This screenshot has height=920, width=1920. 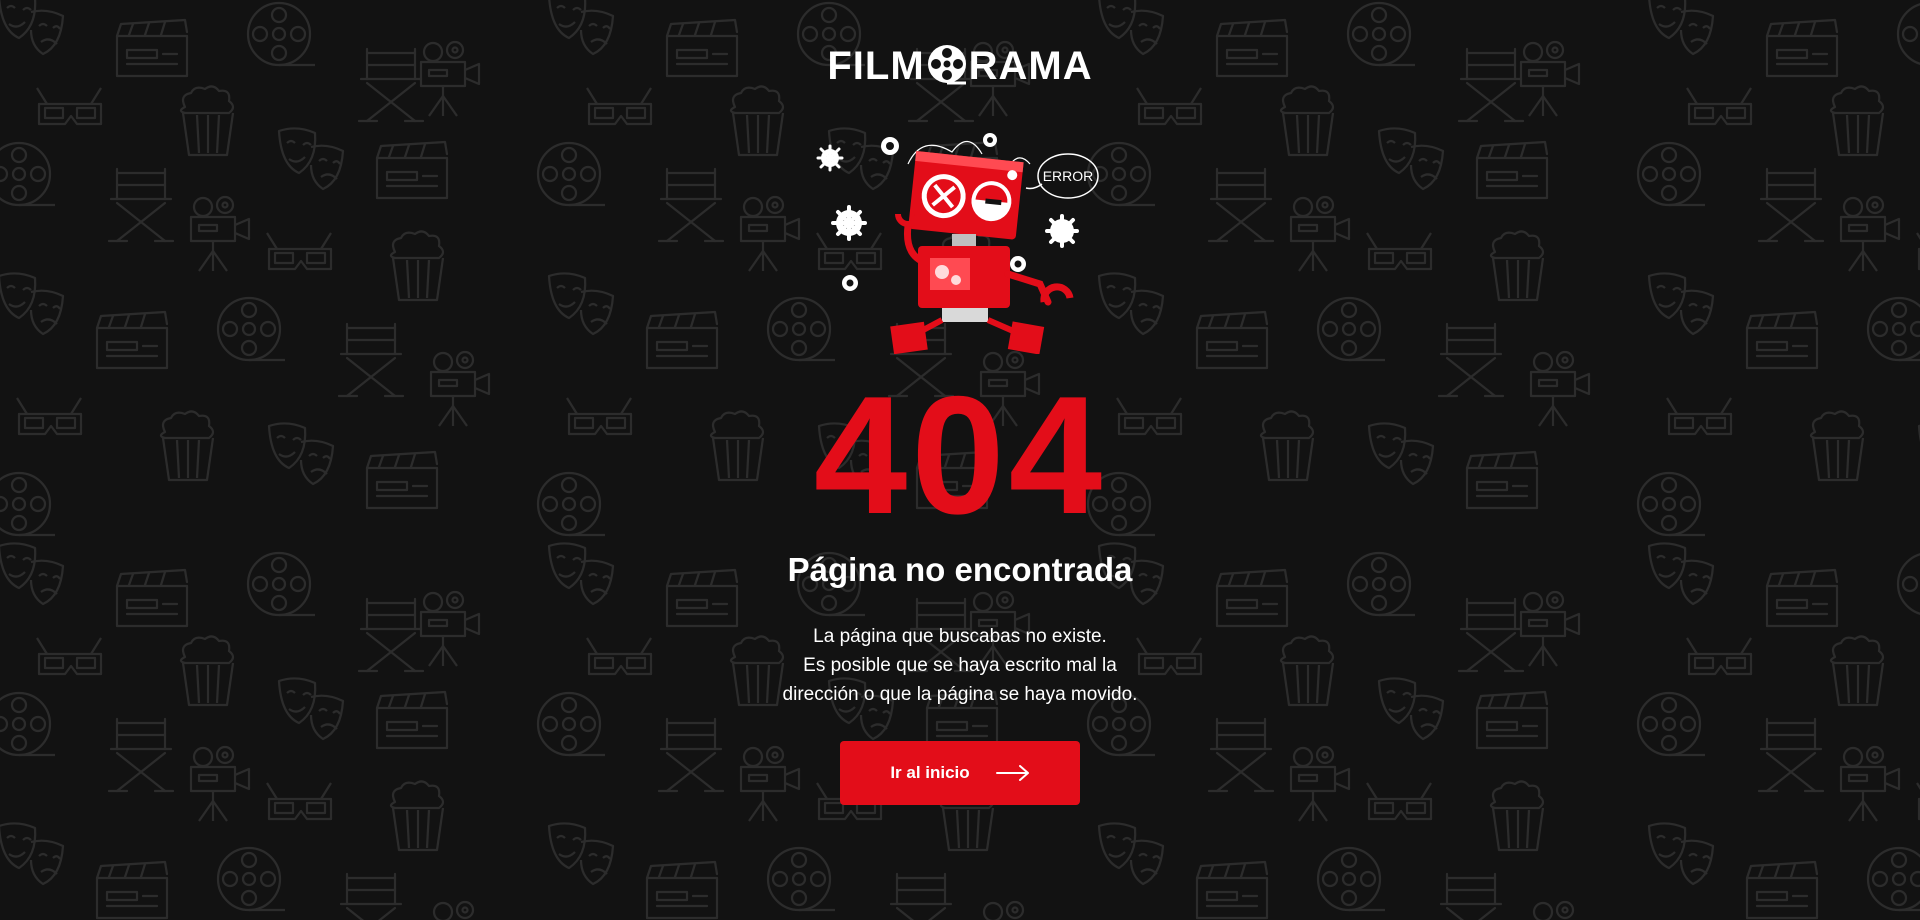 I want to click on broken-robot-icon: ERROR, so click(x=957, y=243).